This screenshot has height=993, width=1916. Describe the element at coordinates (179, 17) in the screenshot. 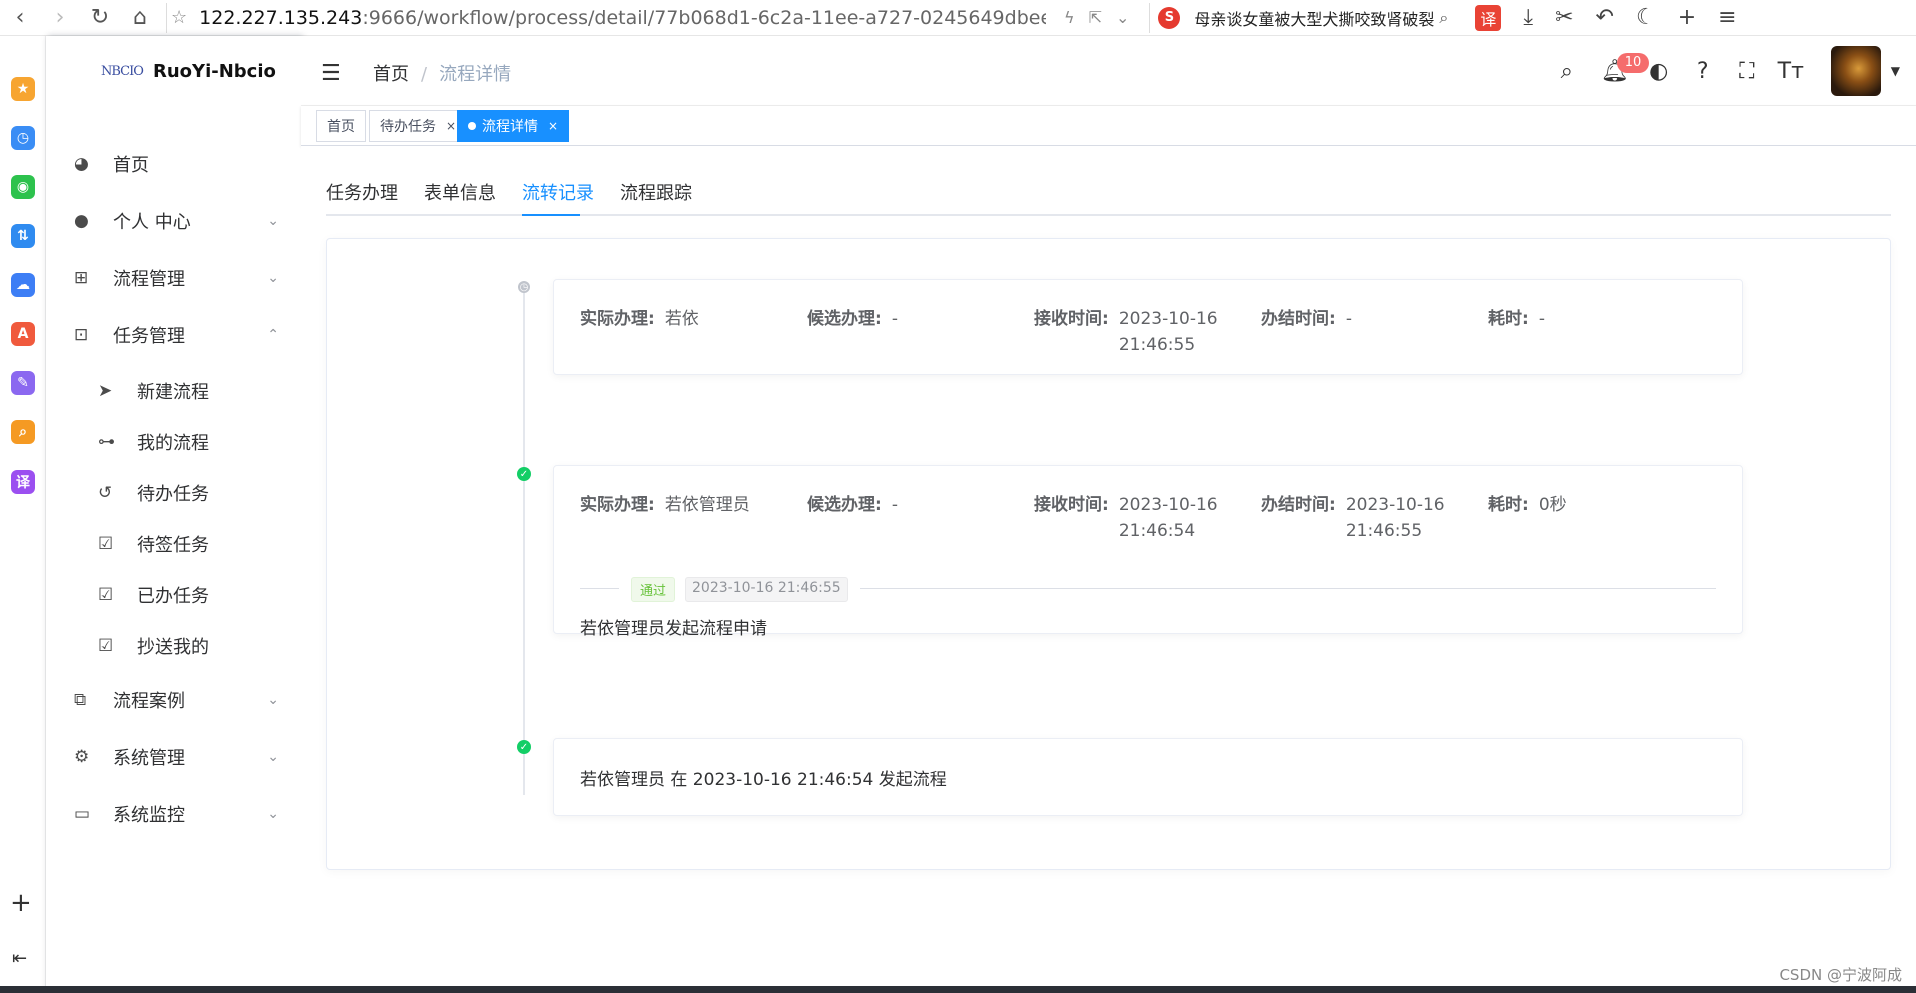

I see `star-icon: ☆` at that location.